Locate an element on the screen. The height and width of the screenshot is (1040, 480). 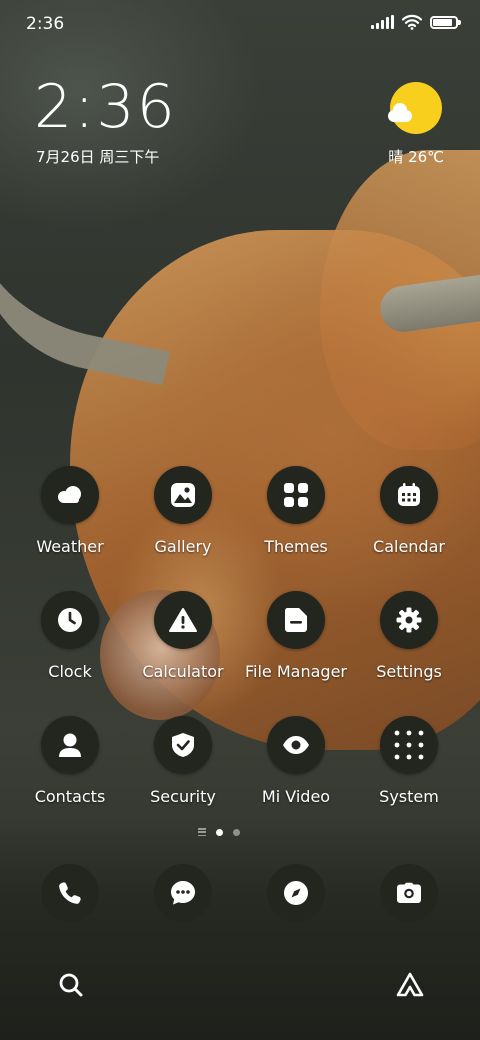
calendar-icon is located at coordinates (409, 495).